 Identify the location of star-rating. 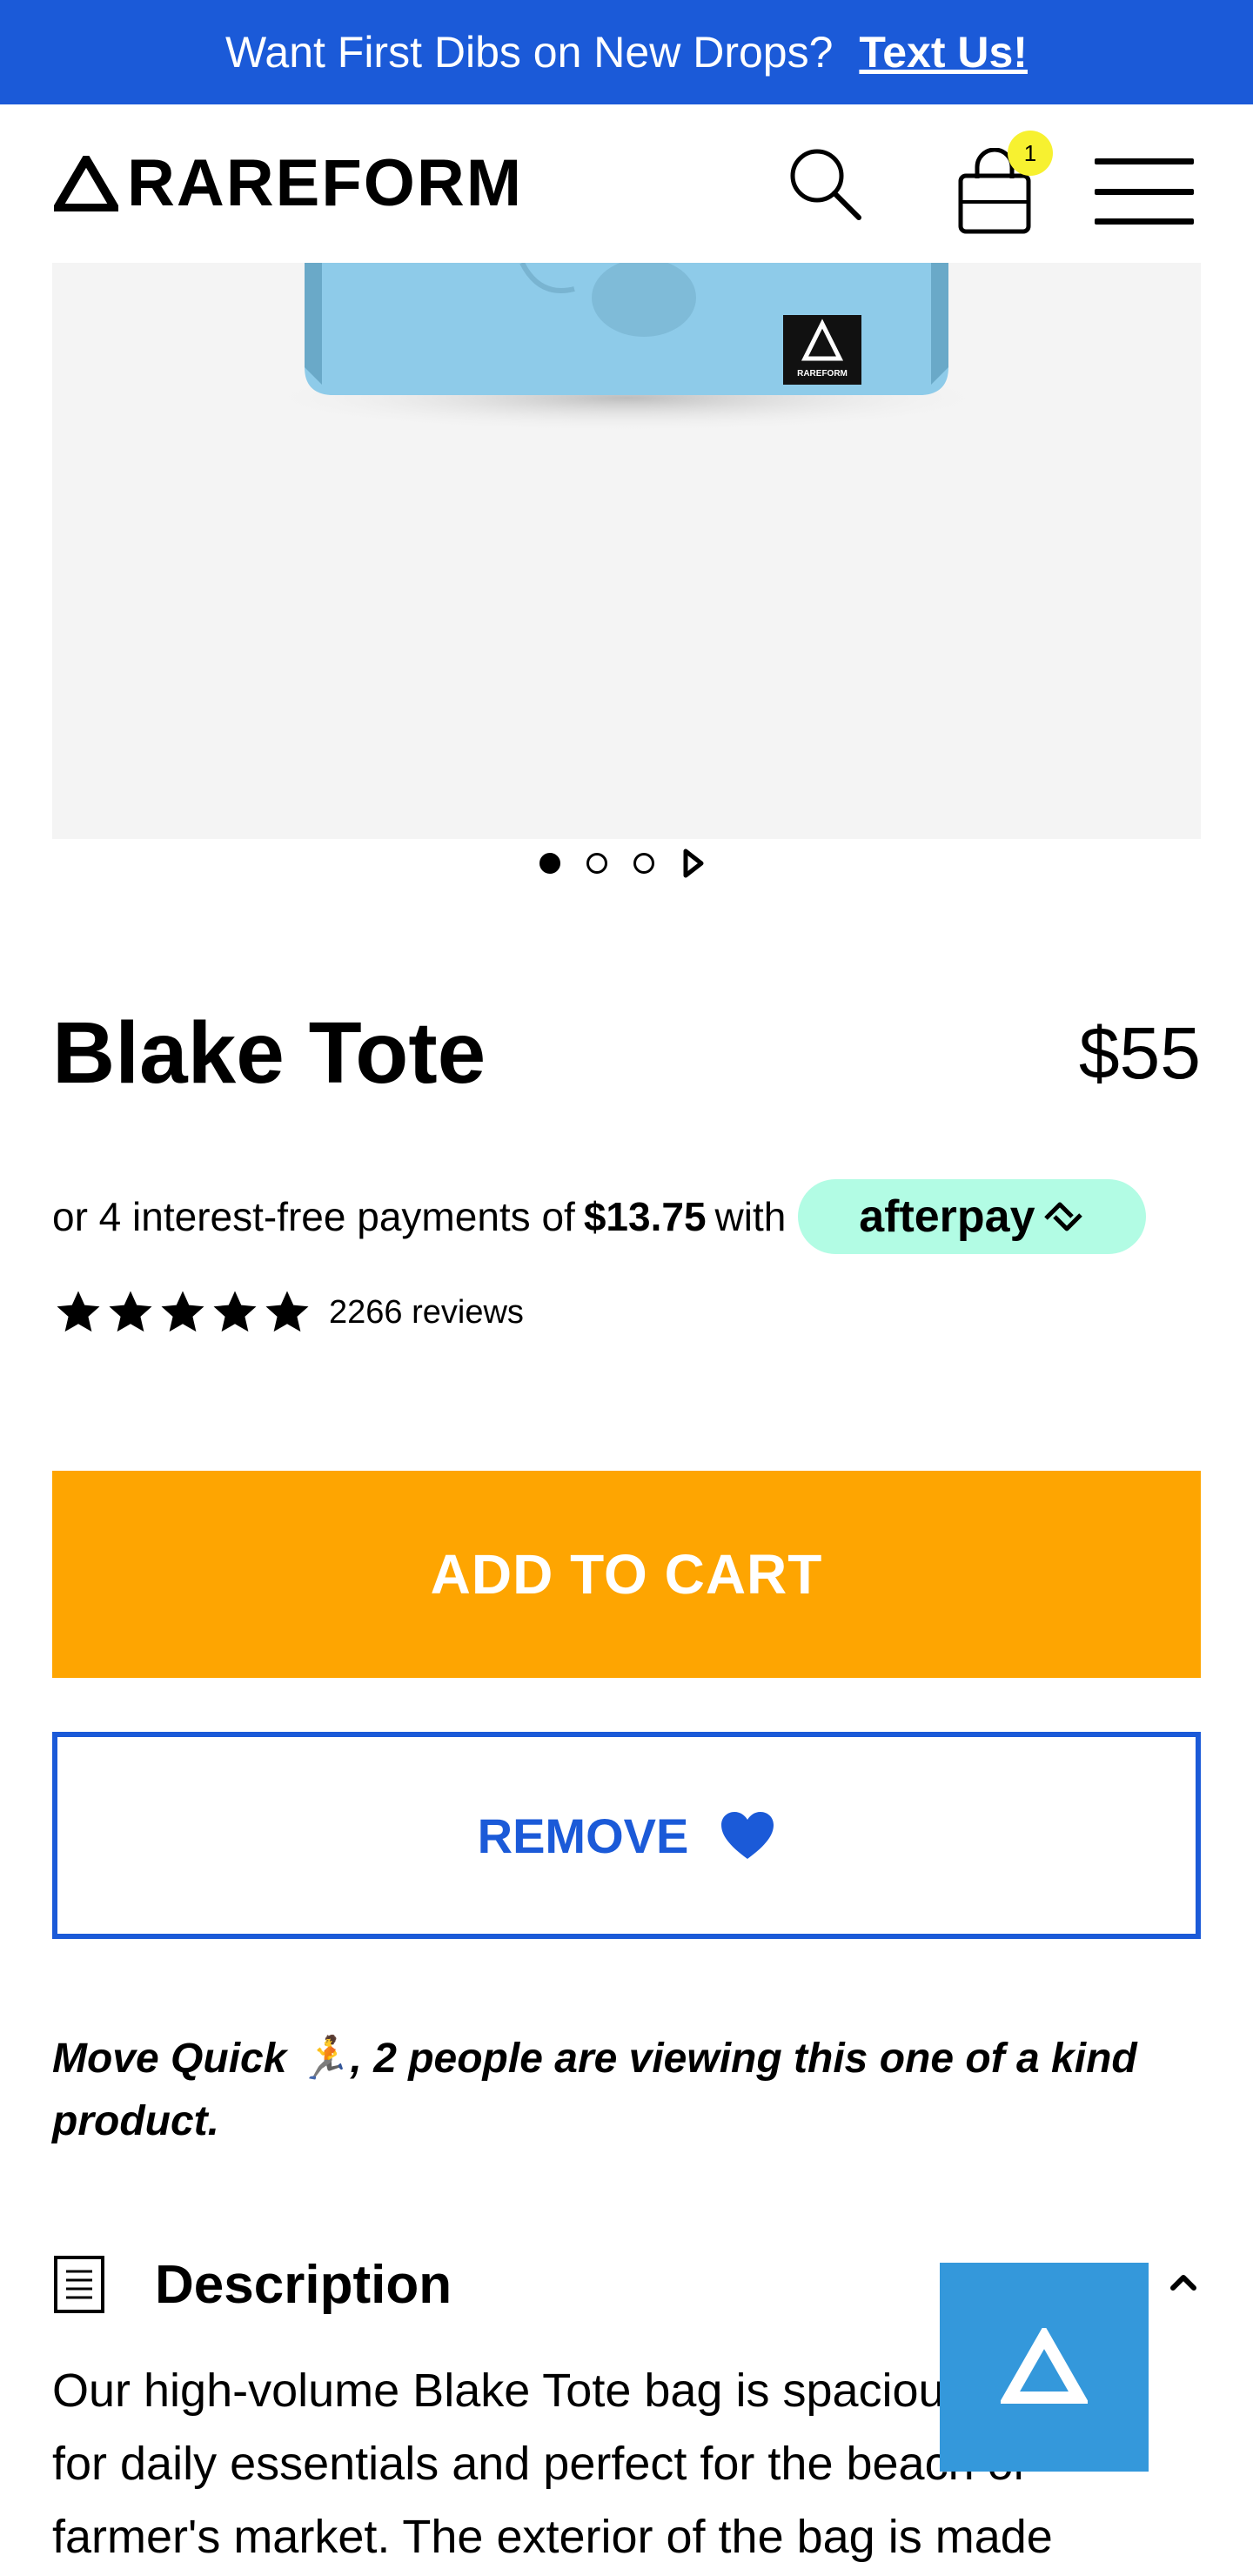
(183, 1312).